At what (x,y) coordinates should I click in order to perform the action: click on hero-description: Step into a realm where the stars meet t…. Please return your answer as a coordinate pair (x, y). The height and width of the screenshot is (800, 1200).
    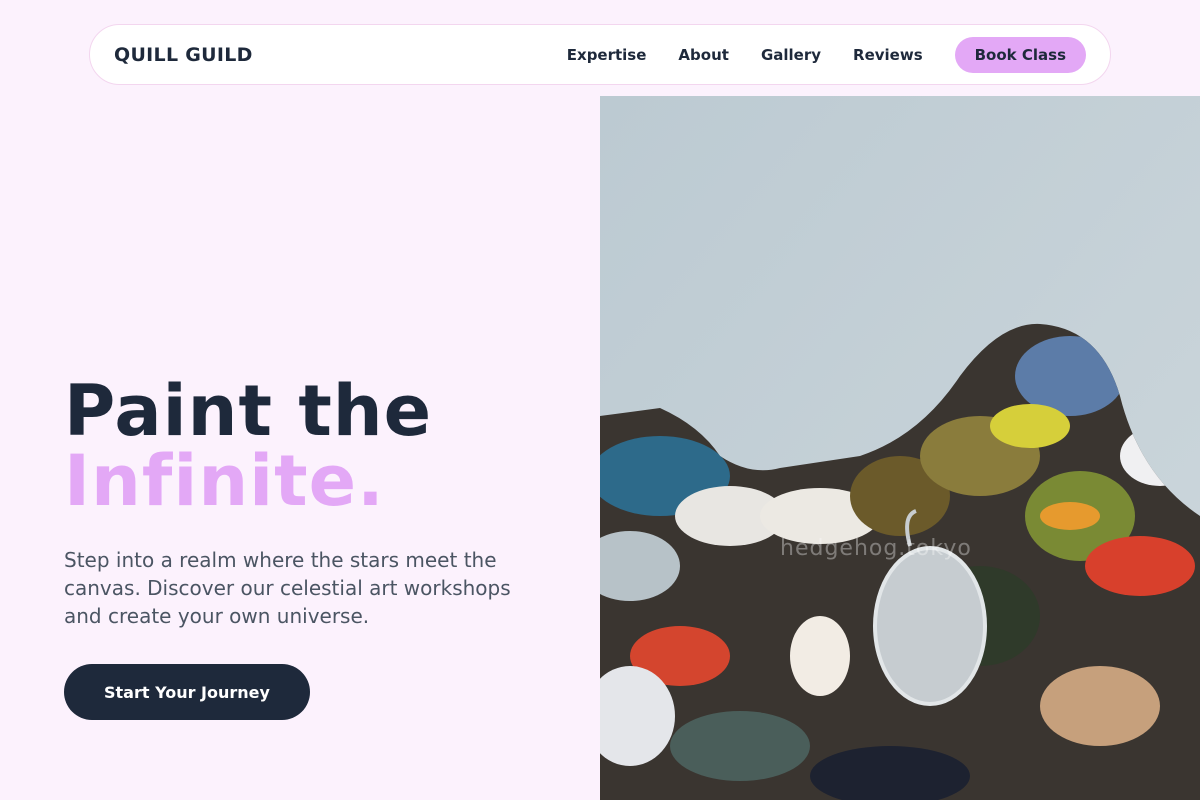
    Looking at the image, I should click on (287, 588).